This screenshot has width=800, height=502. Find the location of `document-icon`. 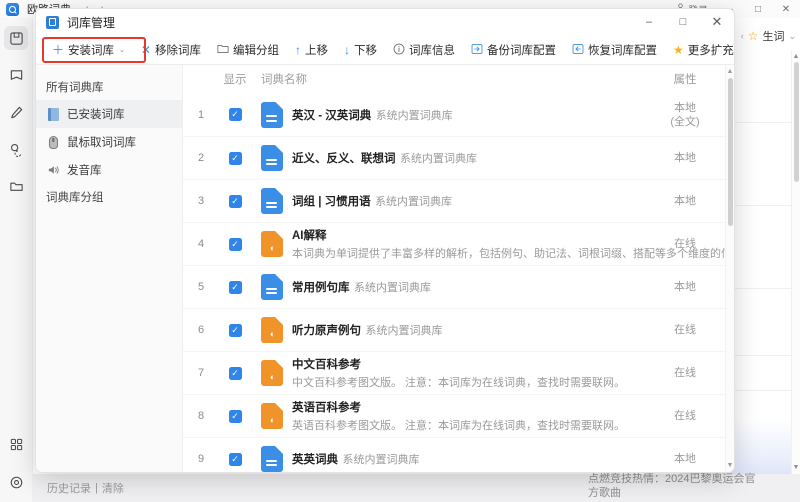

document-icon is located at coordinates (272, 287).